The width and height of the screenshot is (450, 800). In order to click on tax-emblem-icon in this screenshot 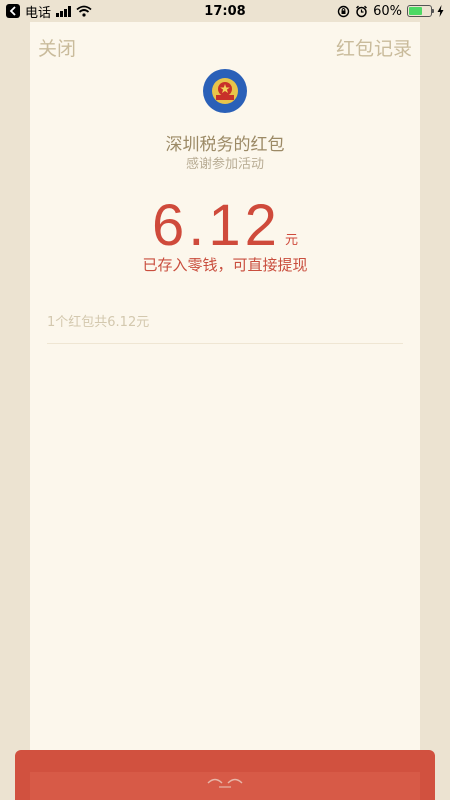, I will do `click(225, 91)`.